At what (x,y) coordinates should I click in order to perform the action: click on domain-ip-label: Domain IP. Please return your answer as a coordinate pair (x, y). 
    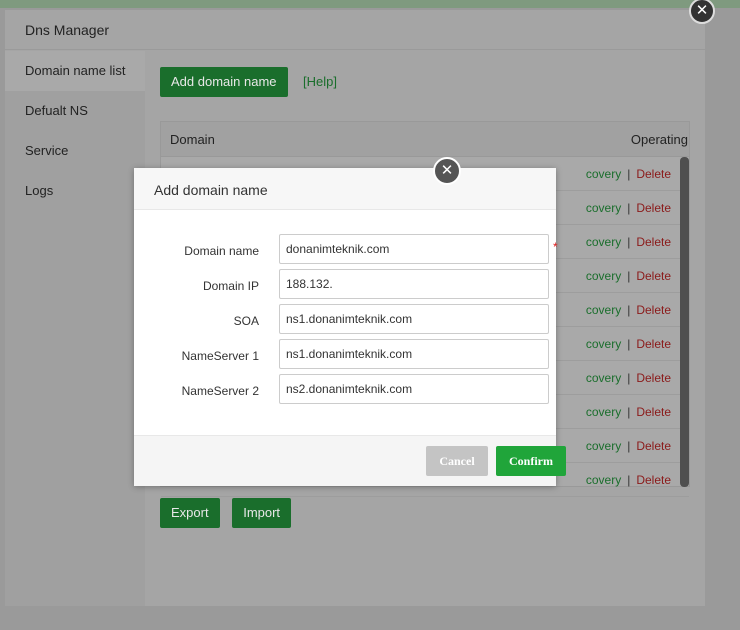
    Looking at the image, I should click on (230, 286).